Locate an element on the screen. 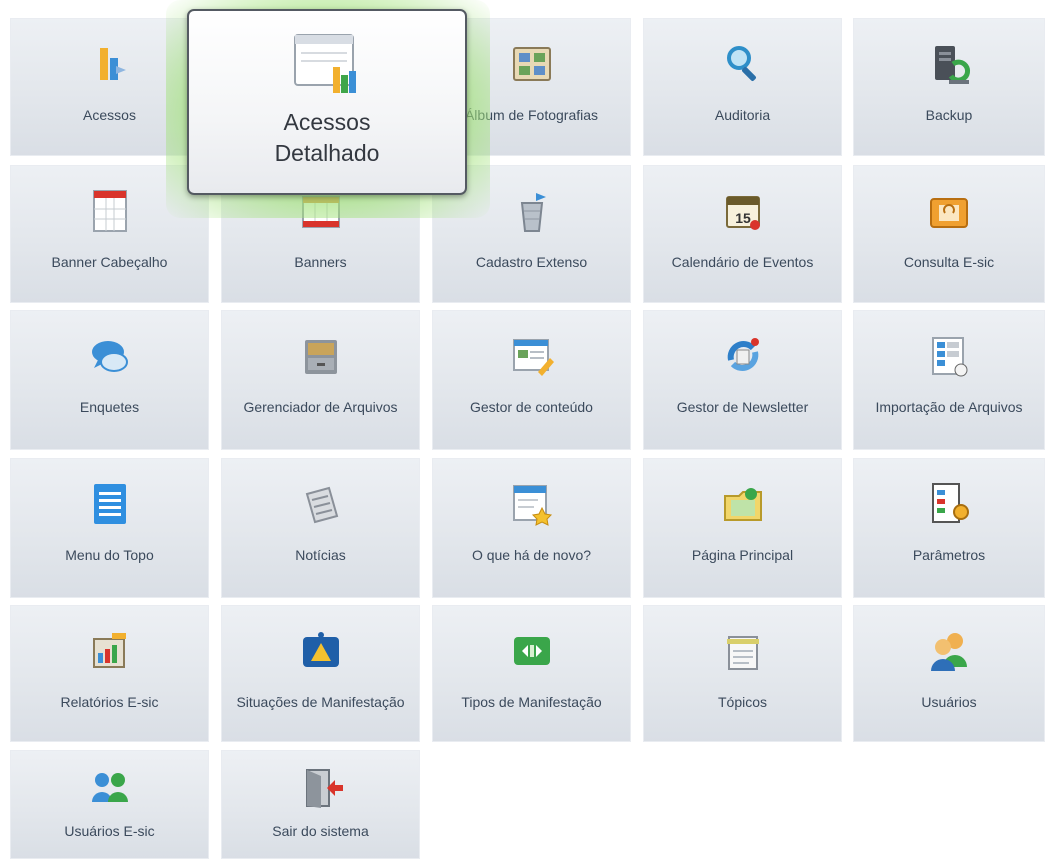 This screenshot has height=859, width=1045. tile-label: Consulta E-sic is located at coordinates (949, 262).